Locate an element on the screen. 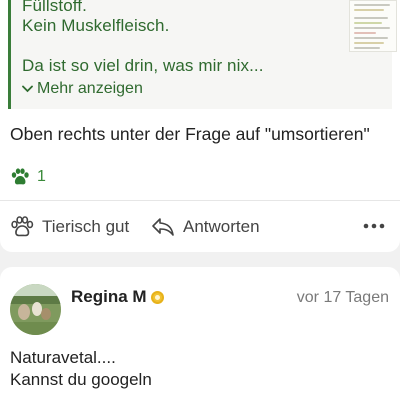  attachment-thumbnail is located at coordinates (373, 26).